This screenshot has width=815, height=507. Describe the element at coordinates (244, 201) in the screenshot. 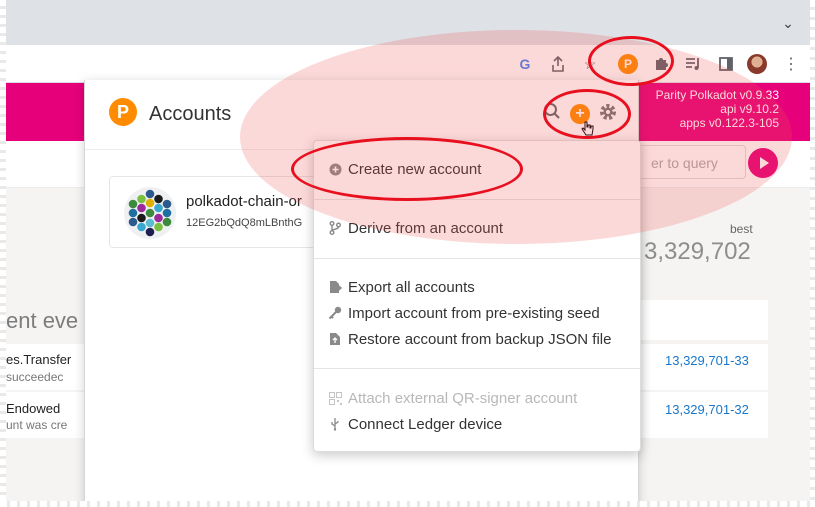

I see `account-name: polkadot-chain-or` at that location.